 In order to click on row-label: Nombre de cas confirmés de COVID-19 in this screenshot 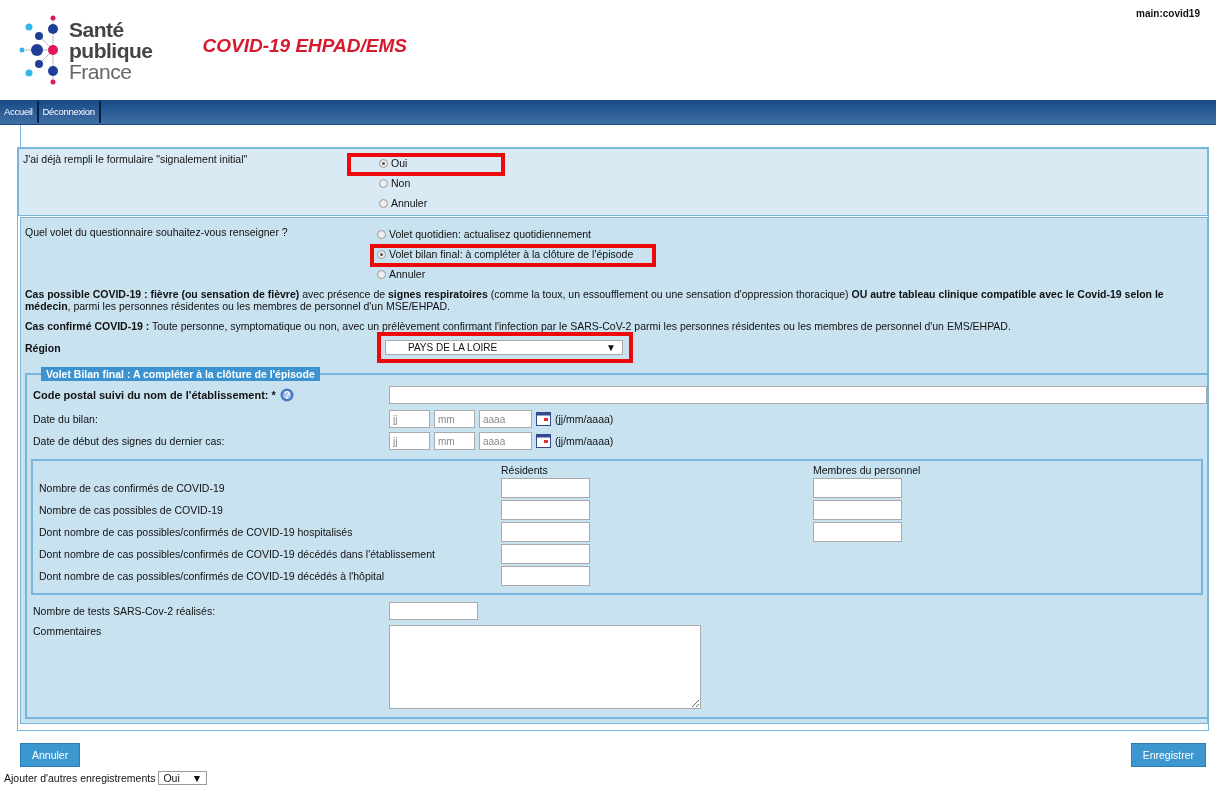, I will do `click(132, 488)`.